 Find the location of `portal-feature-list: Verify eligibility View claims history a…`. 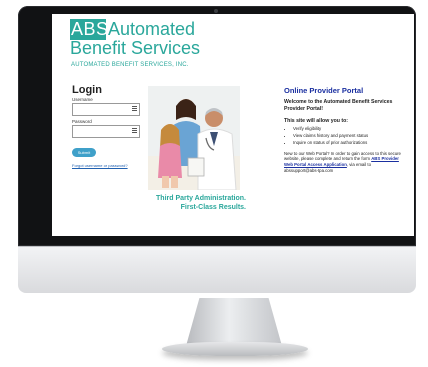

portal-feature-list: Verify eligibility View claims history a… is located at coordinates (344, 136).